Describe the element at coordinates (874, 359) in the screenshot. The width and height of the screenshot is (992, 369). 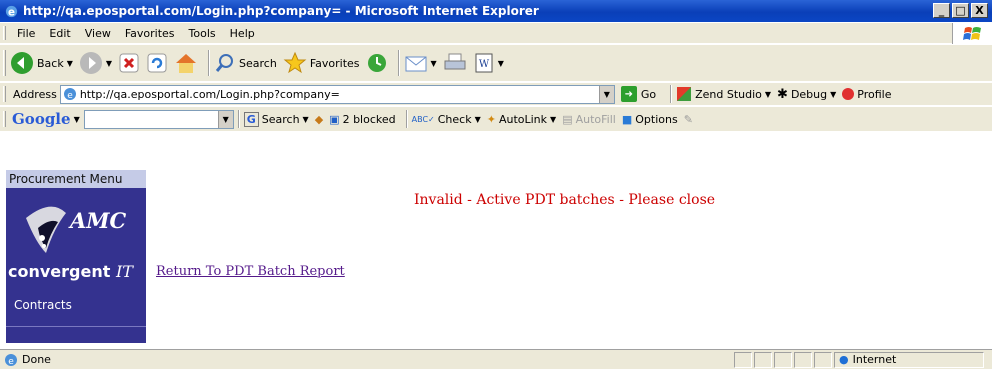
I see `zone-text: Internet` at that location.